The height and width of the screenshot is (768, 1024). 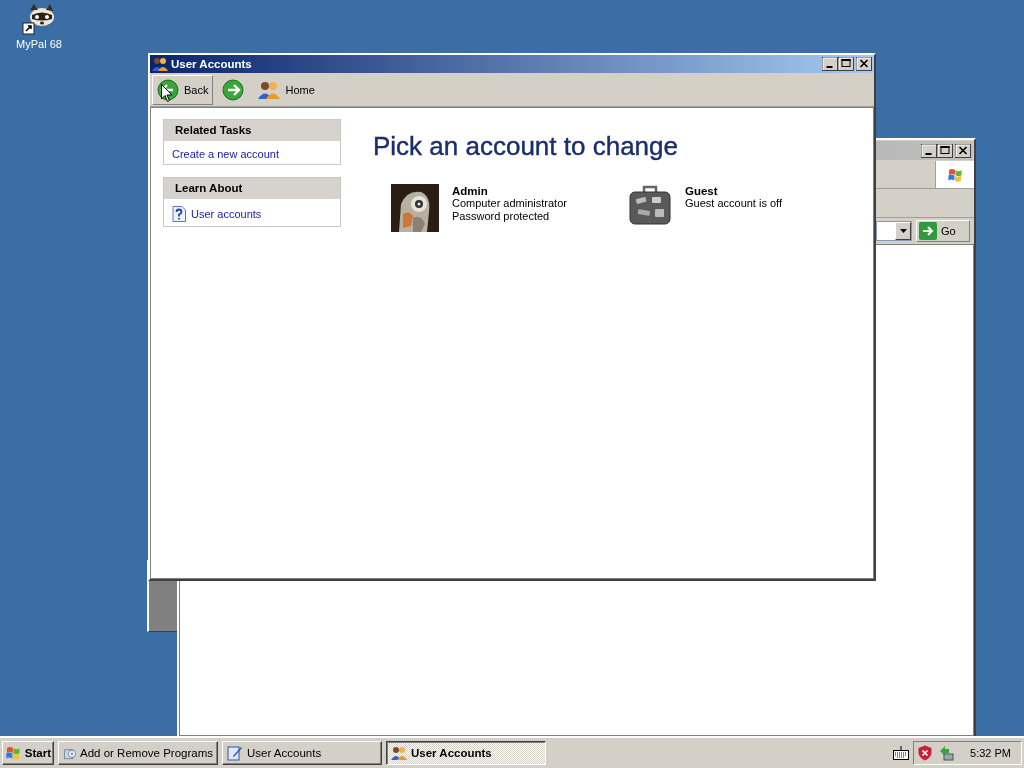 I want to click on clock: 5:32 PM, so click(x=990, y=753).